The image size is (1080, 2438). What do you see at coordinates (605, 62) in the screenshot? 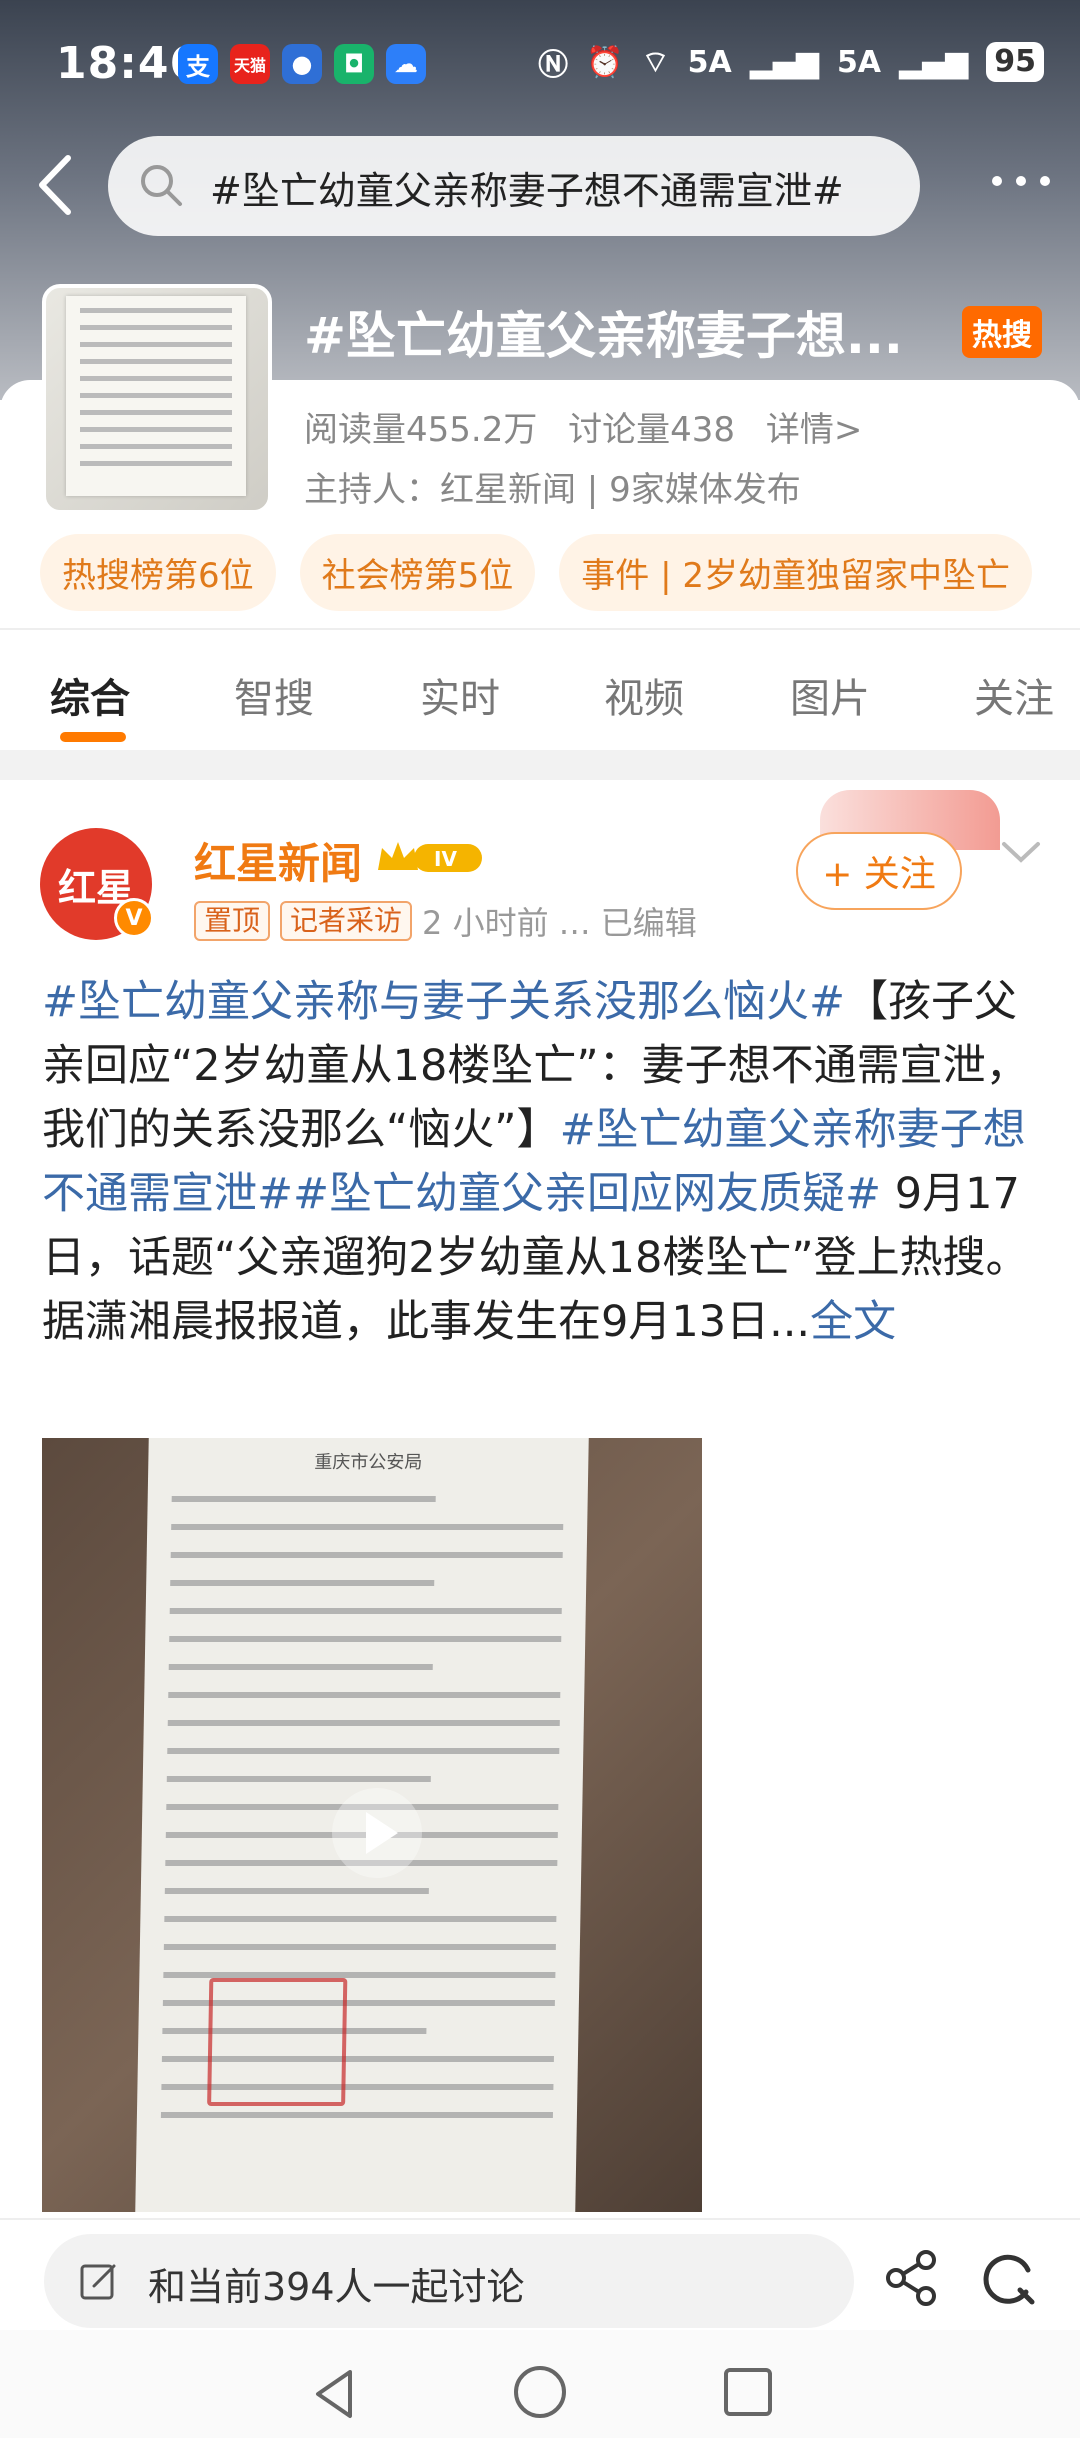
I see `alarm-icon: ⏰` at bounding box center [605, 62].